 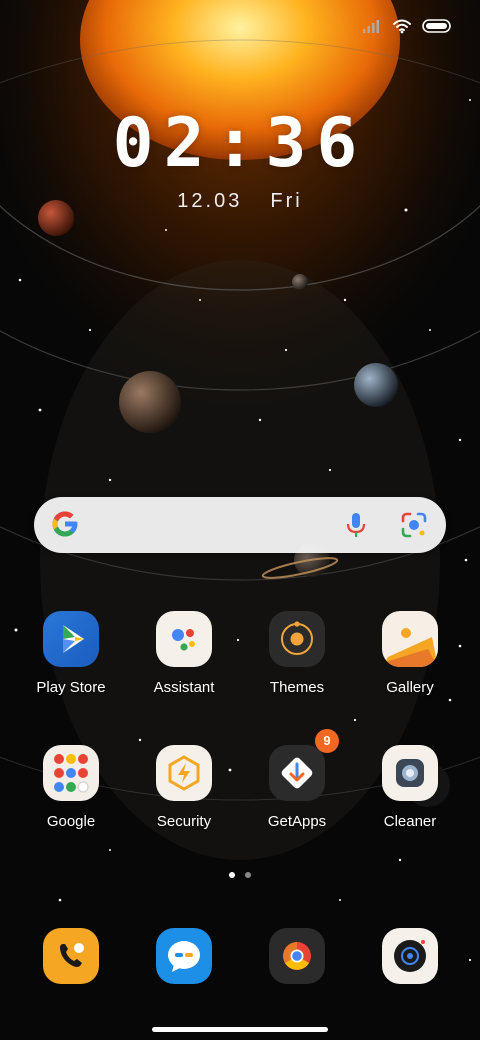 What do you see at coordinates (414, 527) in the screenshot?
I see `google-lens-icon` at bounding box center [414, 527].